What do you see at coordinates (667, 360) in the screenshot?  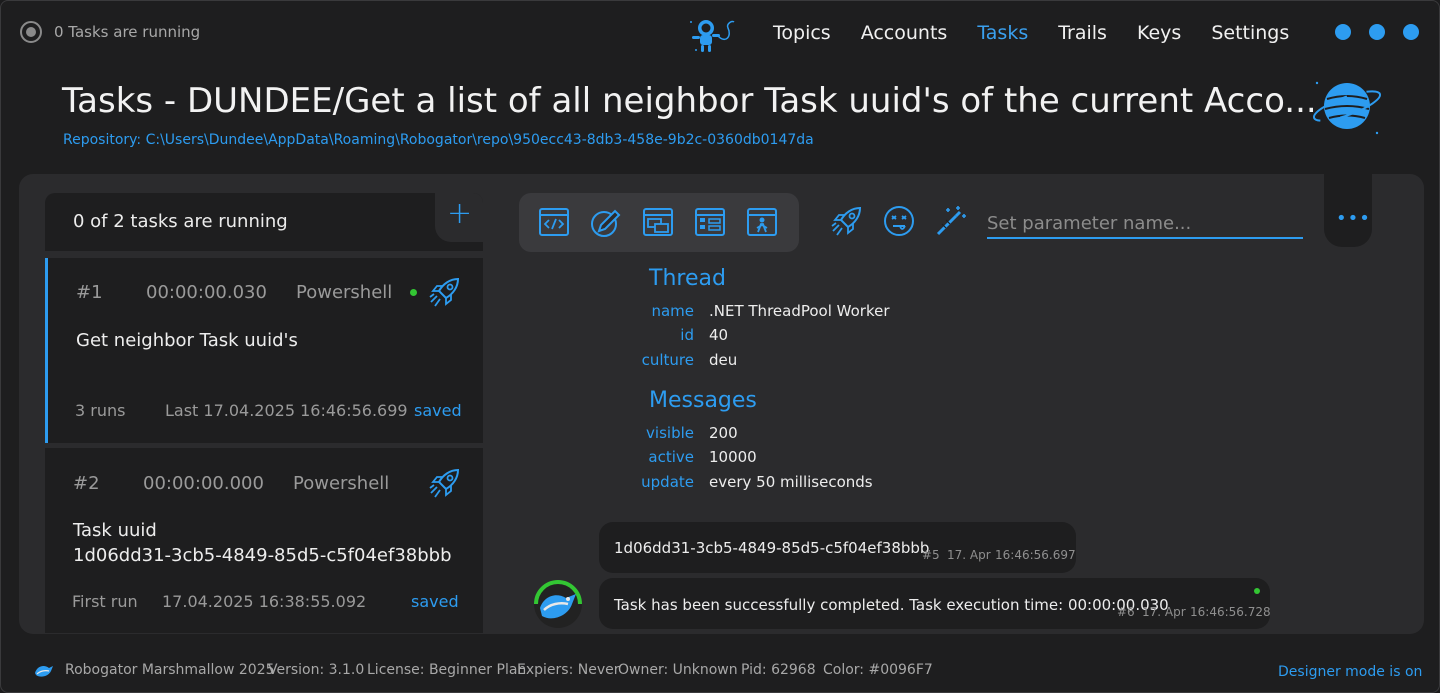 I see `thread-key-culture: culture` at bounding box center [667, 360].